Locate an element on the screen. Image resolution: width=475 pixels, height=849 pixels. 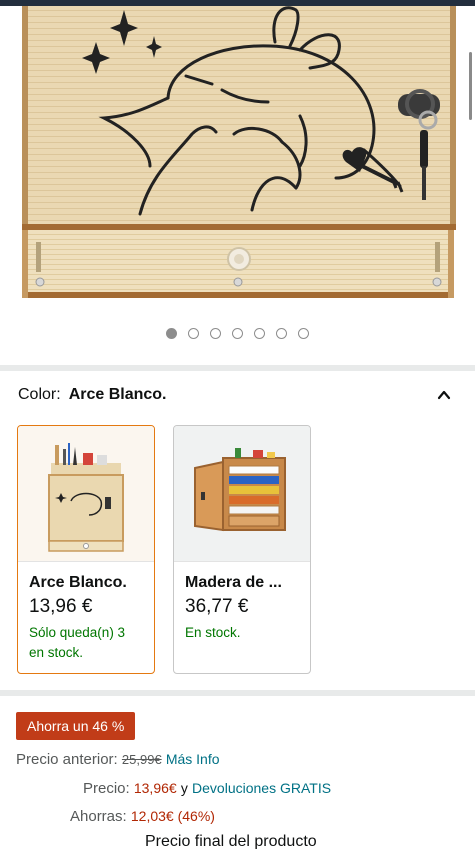
variant-price: 36,77 € is located at coordinates (217, 606).